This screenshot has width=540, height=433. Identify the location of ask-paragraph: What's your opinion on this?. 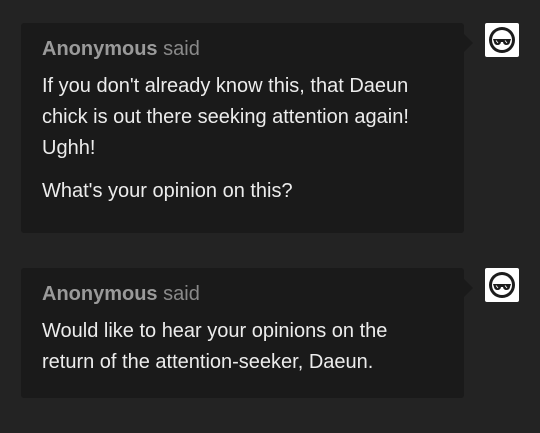
(167, 191).